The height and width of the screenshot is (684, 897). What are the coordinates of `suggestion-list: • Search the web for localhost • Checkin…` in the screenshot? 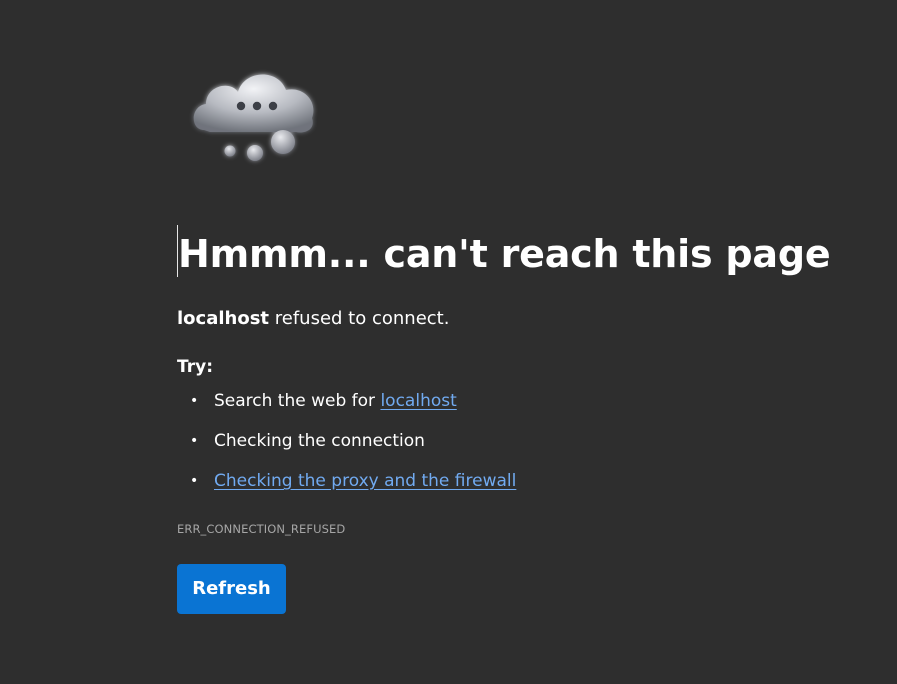 It's located at (517, 449).